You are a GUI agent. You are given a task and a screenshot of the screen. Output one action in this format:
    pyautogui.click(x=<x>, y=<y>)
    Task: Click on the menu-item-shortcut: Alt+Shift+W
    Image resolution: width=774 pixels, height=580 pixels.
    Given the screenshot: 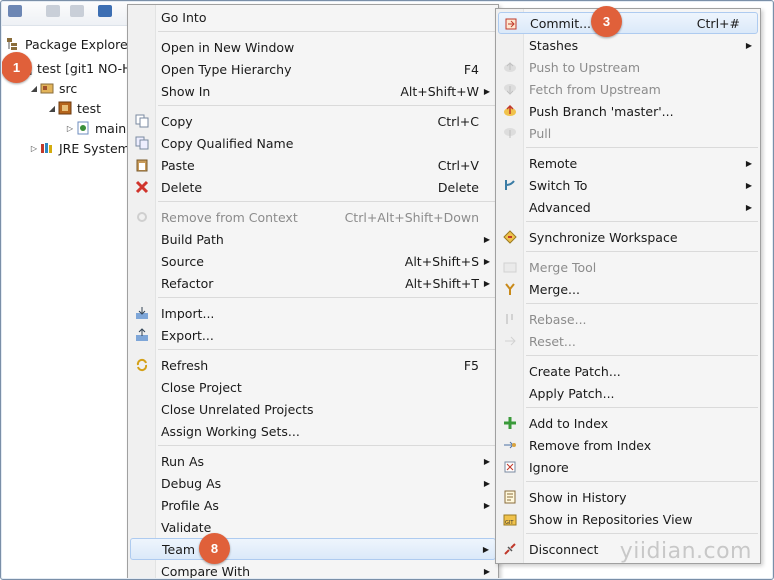 What is the action you would take?
    pyautogui.click(x=439, y=91)
    